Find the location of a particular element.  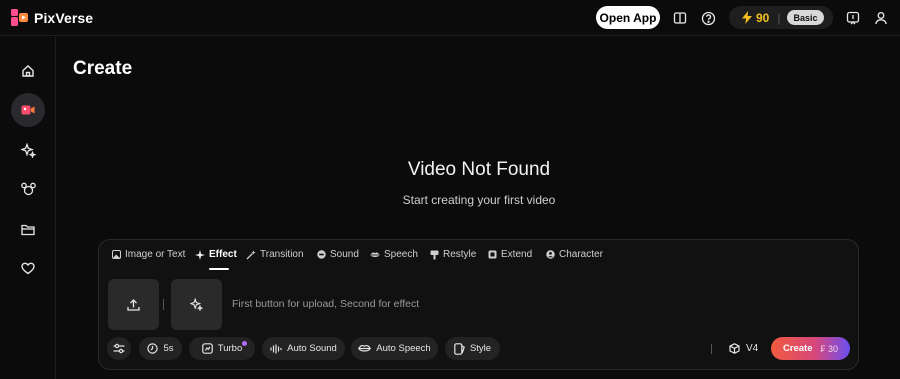

sidebar-item-home is located at coordinates (28, 71).